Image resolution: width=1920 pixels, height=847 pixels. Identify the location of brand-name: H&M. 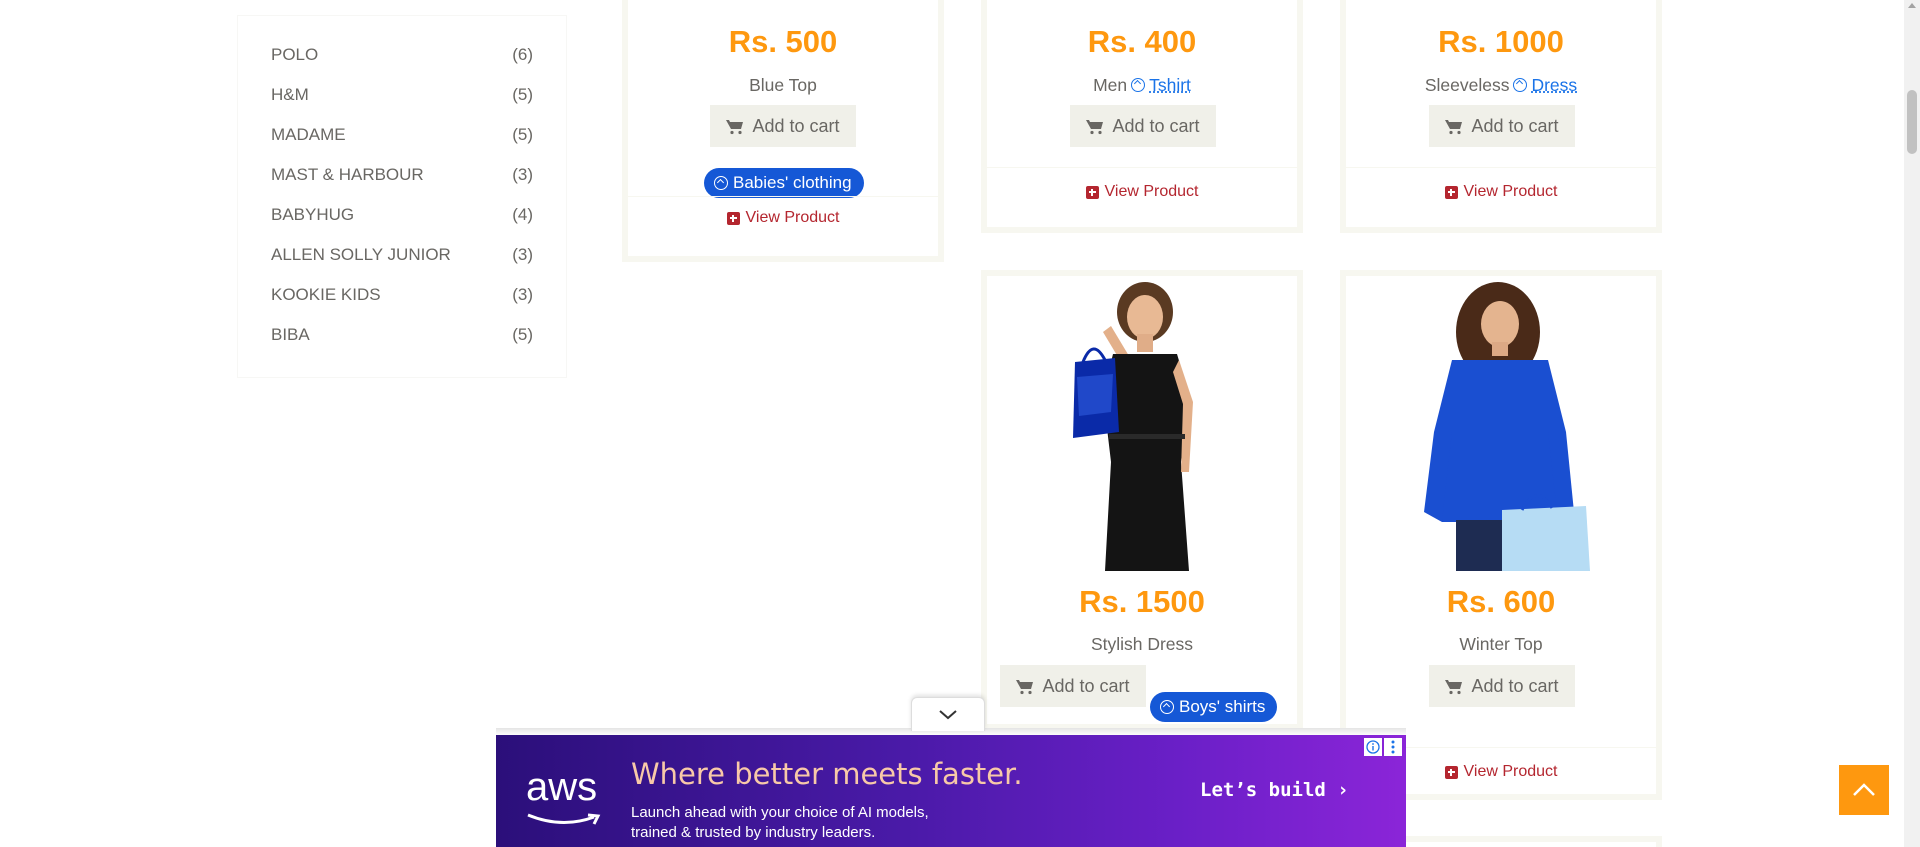
(290, 94).